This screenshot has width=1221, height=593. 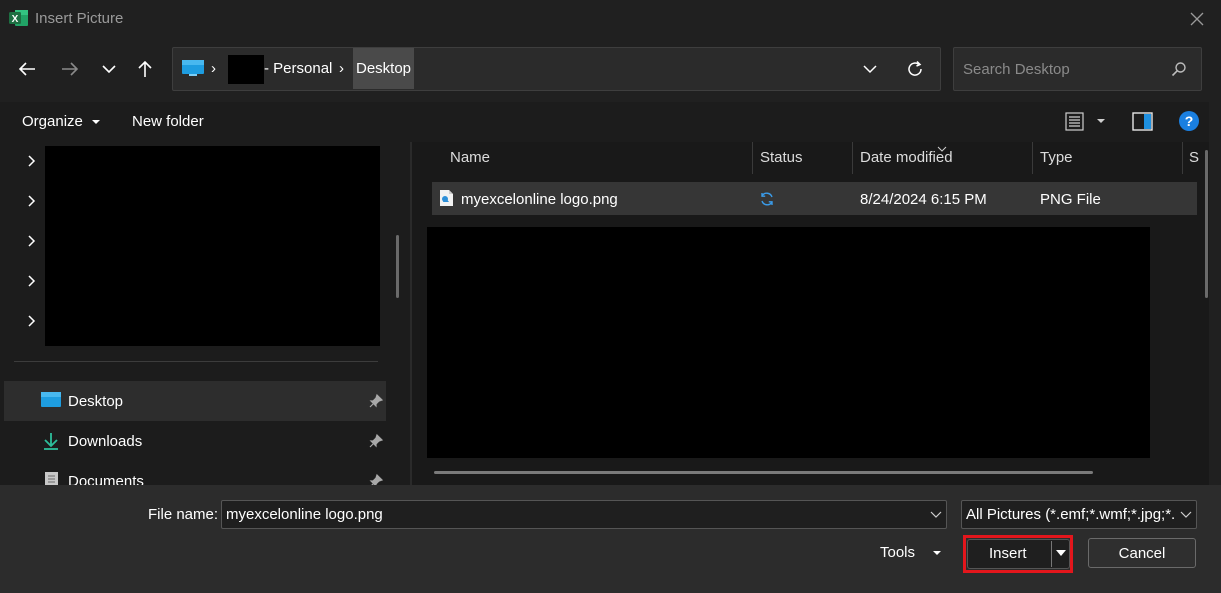 What do you see at coordinates (763, 472) in the screenshot?
I see `horizontal-scrollbar` at bounding box center [763, 472].